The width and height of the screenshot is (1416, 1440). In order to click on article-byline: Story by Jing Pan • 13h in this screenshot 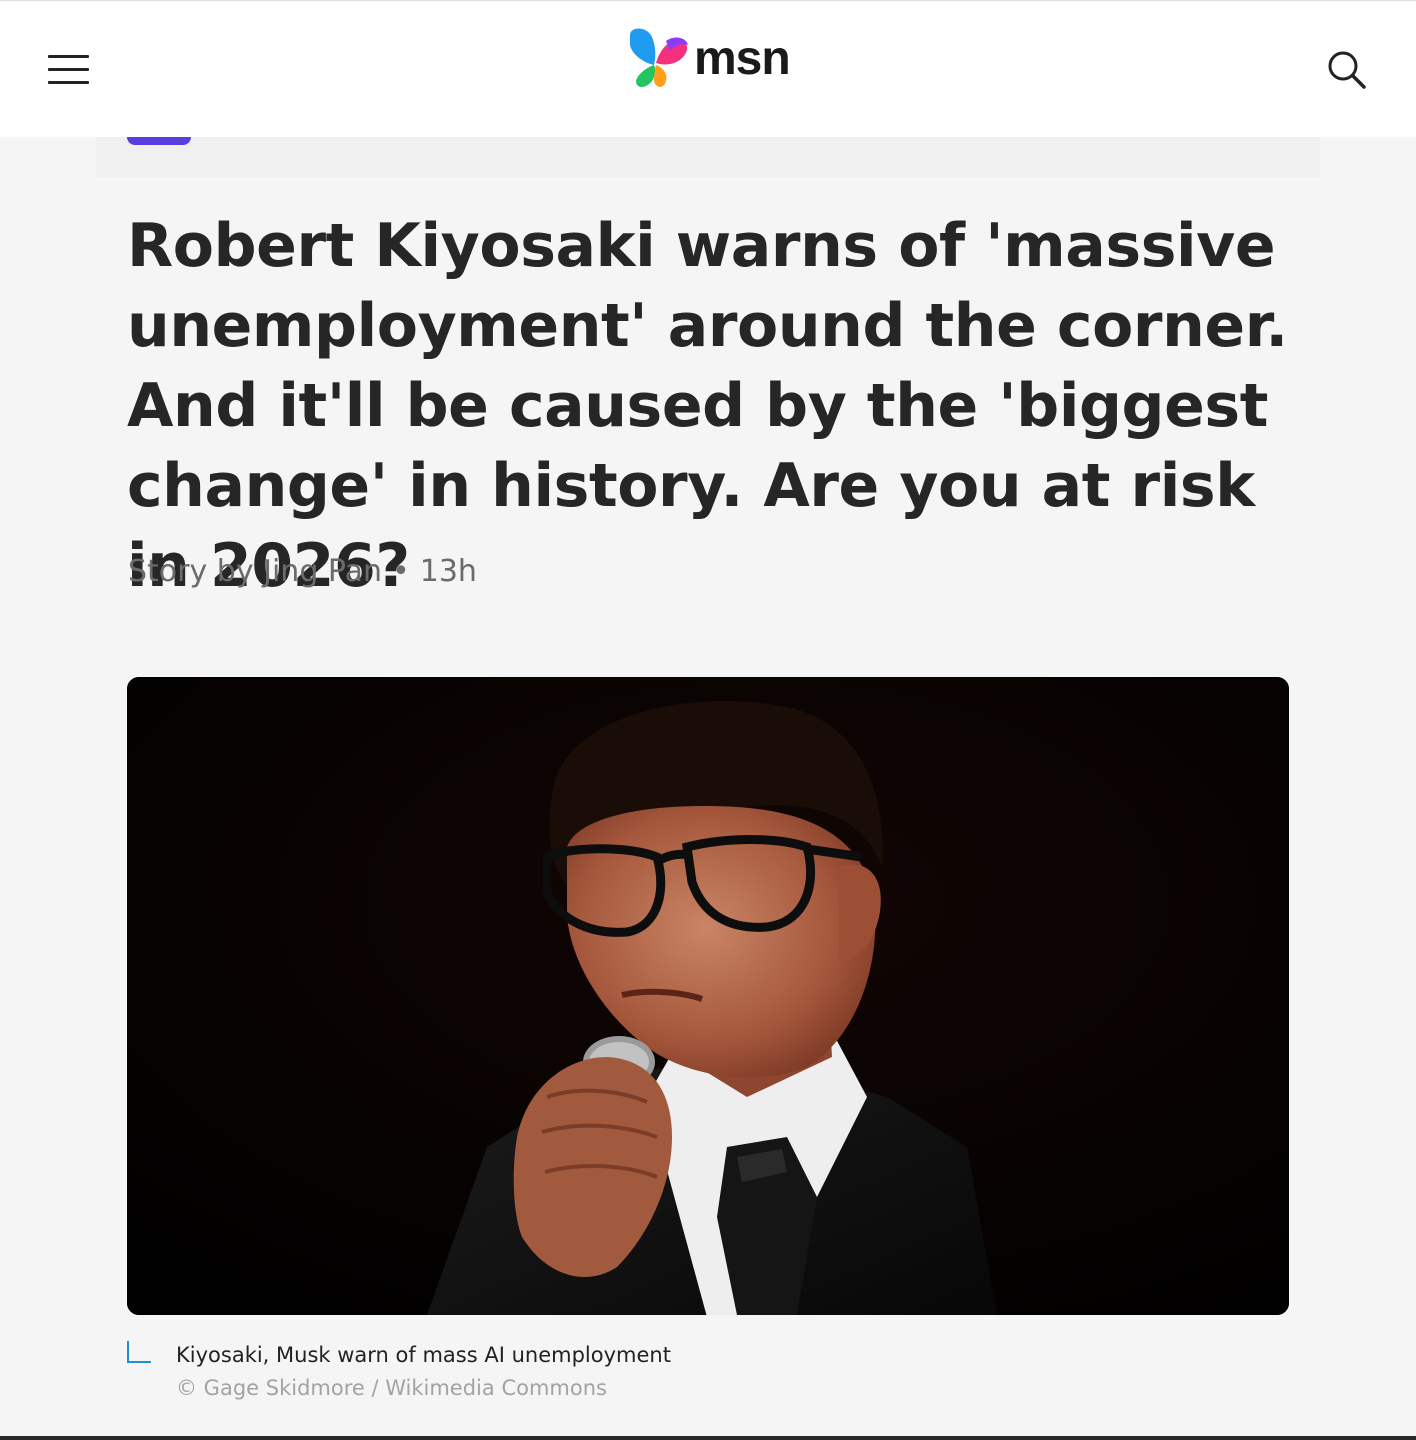, I will do `click(302, 571)`.